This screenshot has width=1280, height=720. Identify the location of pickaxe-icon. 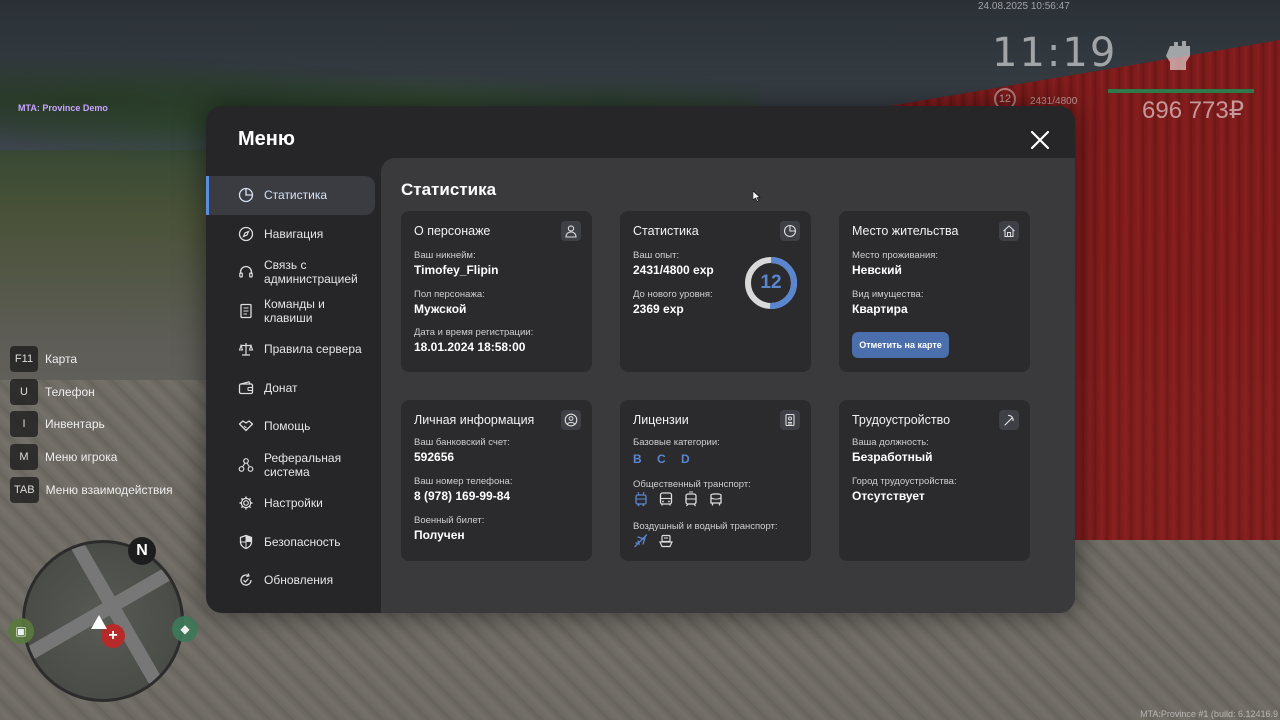
(1009, 420).